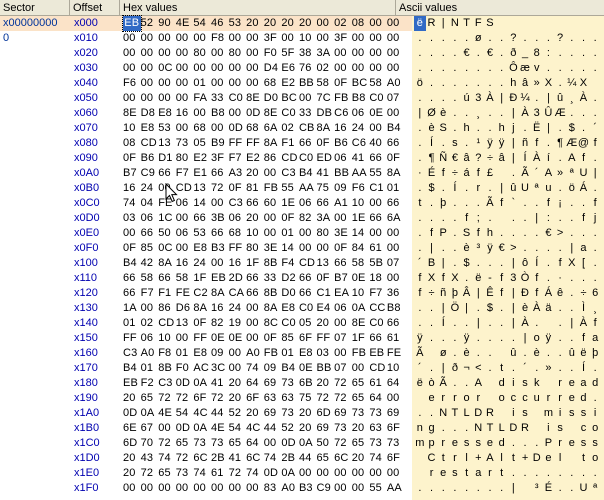 This screenshot has width=604, height=500. Describe the element at coordinates (443, 293) in the screenshot. I see `ascii-char: ñ` at that location.